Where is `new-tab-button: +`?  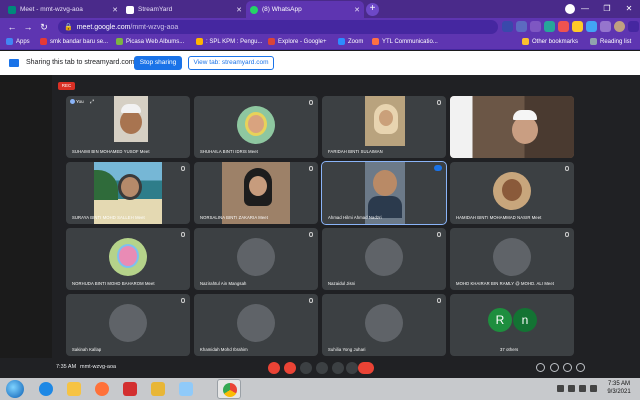 new-tab-button: + is located at coordinates (372, 9).